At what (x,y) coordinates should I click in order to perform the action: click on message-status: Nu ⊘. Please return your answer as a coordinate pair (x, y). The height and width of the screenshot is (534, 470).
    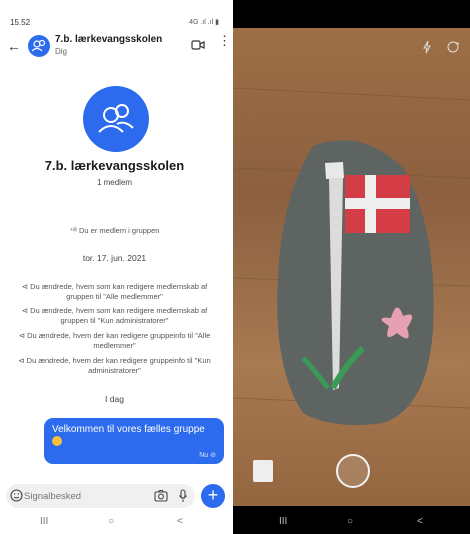
    Looking at the image, I should click on (207, 455).